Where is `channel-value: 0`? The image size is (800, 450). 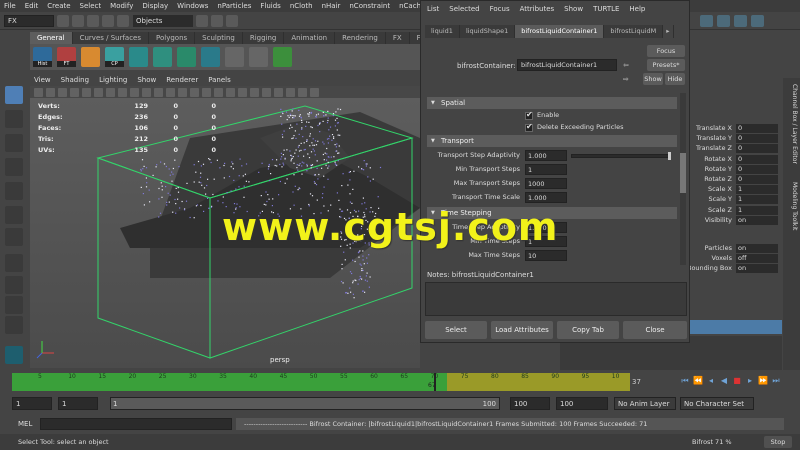
channel-value: 0 is located at coordinates (757, 179).